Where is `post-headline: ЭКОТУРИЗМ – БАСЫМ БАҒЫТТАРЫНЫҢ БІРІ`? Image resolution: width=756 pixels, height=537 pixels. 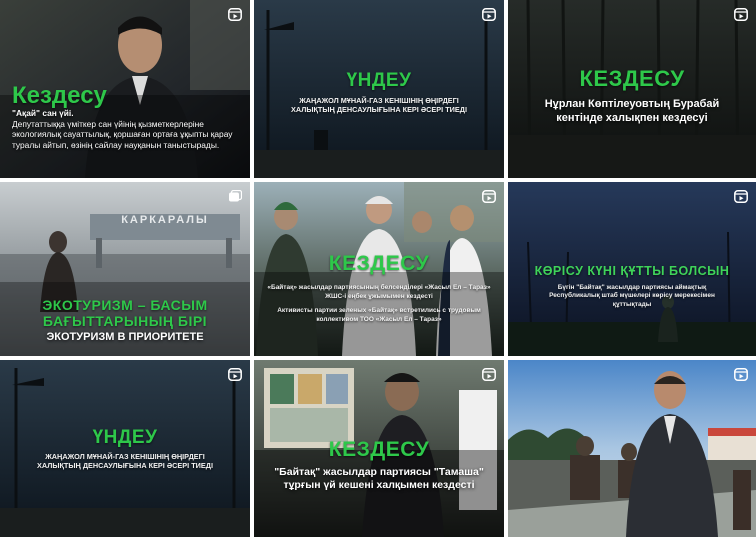
post-headline: ЭКОТУРИЗМ – БАСЫМ БАҒЫТТАРЫНЫҢ БІРІ is located at coordinates (125, 313).